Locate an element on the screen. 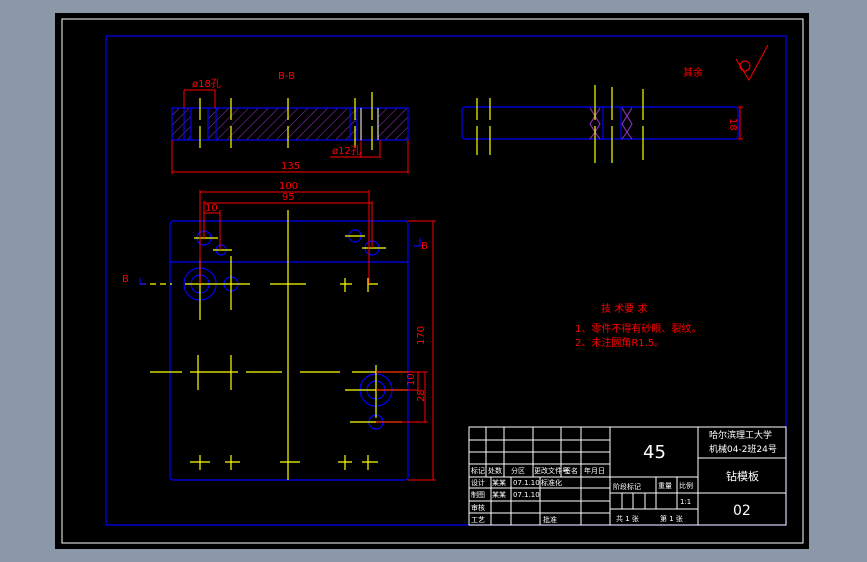 The image size is (867, 562). drawing-text: 处数 is located at coordinates (495, 470).